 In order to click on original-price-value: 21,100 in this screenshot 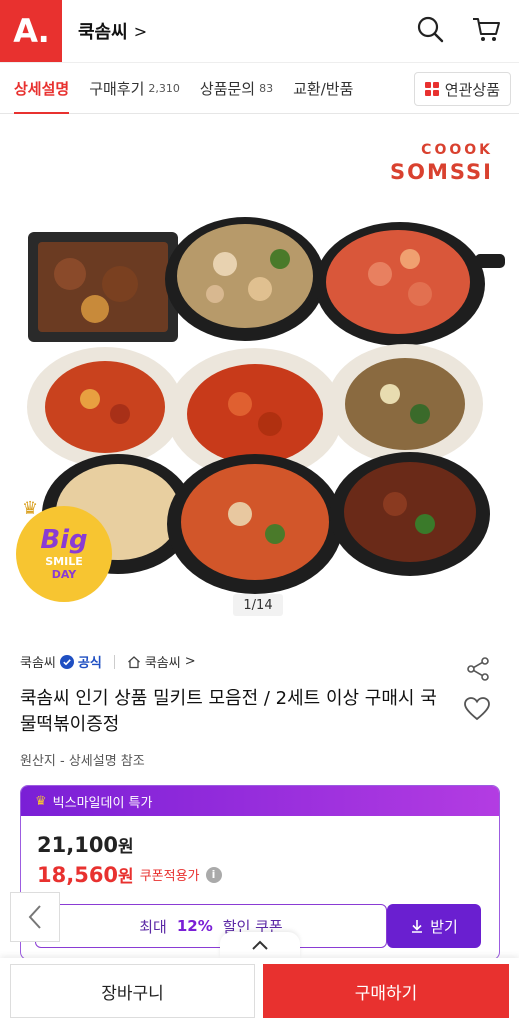, I will do `click(78, 845)`.